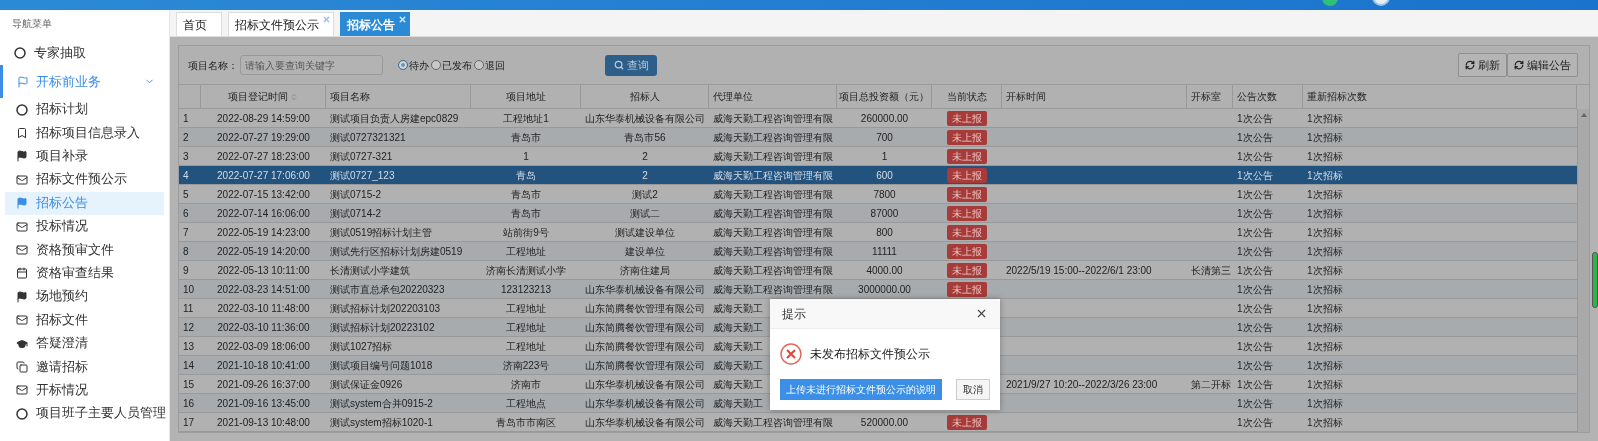 Image resolution: width=1598 pixels, height=441 pixels. What do you see at coordinates (884, 251) in the screenshot?
I see `table-cell-text: 11111` at bounding box center [884, 251].